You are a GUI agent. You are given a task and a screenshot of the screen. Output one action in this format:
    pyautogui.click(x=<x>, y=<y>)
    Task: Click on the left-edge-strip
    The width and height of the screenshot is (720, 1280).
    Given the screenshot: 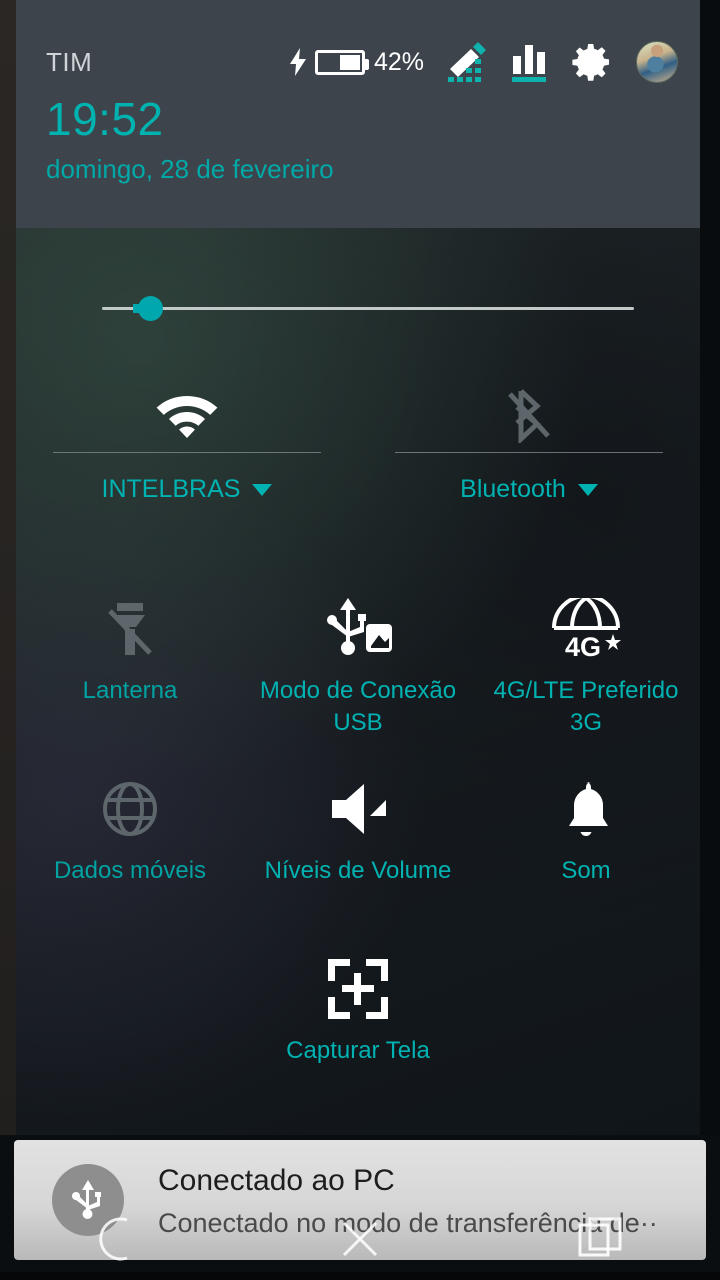 What is the action you would take?
    pyautogui.click(x=8, y=567)
    